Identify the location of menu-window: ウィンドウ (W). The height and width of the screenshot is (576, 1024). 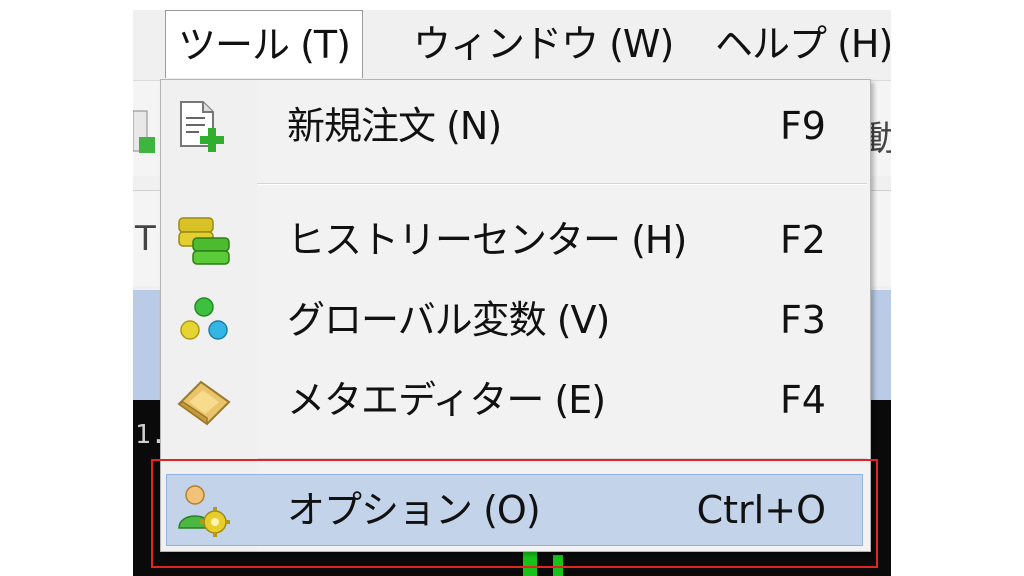
(543, 44).